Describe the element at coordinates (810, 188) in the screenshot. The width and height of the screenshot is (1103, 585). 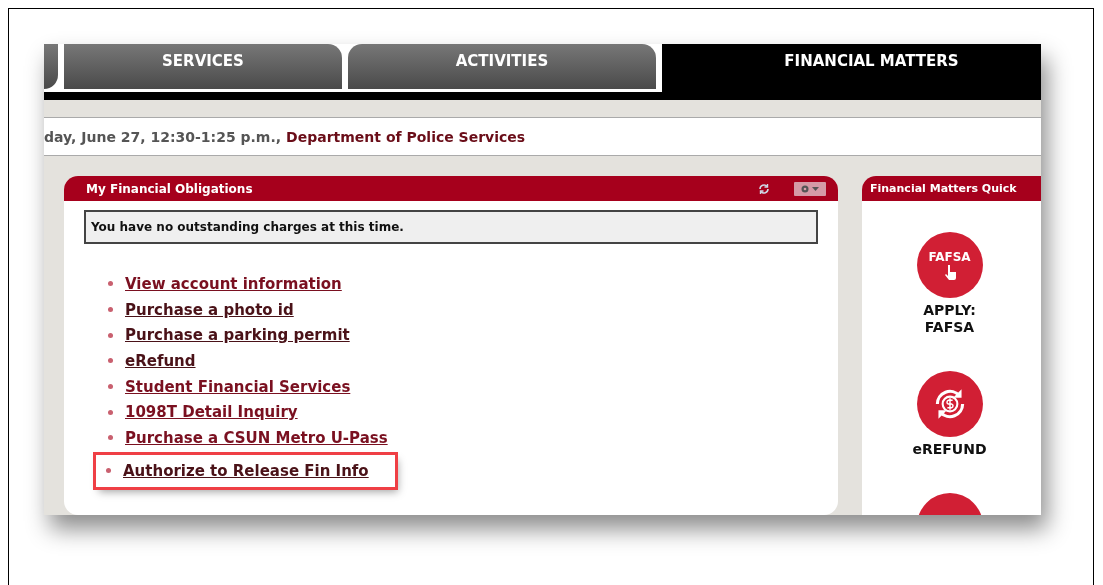
I see `settings-menu-button` at that location.